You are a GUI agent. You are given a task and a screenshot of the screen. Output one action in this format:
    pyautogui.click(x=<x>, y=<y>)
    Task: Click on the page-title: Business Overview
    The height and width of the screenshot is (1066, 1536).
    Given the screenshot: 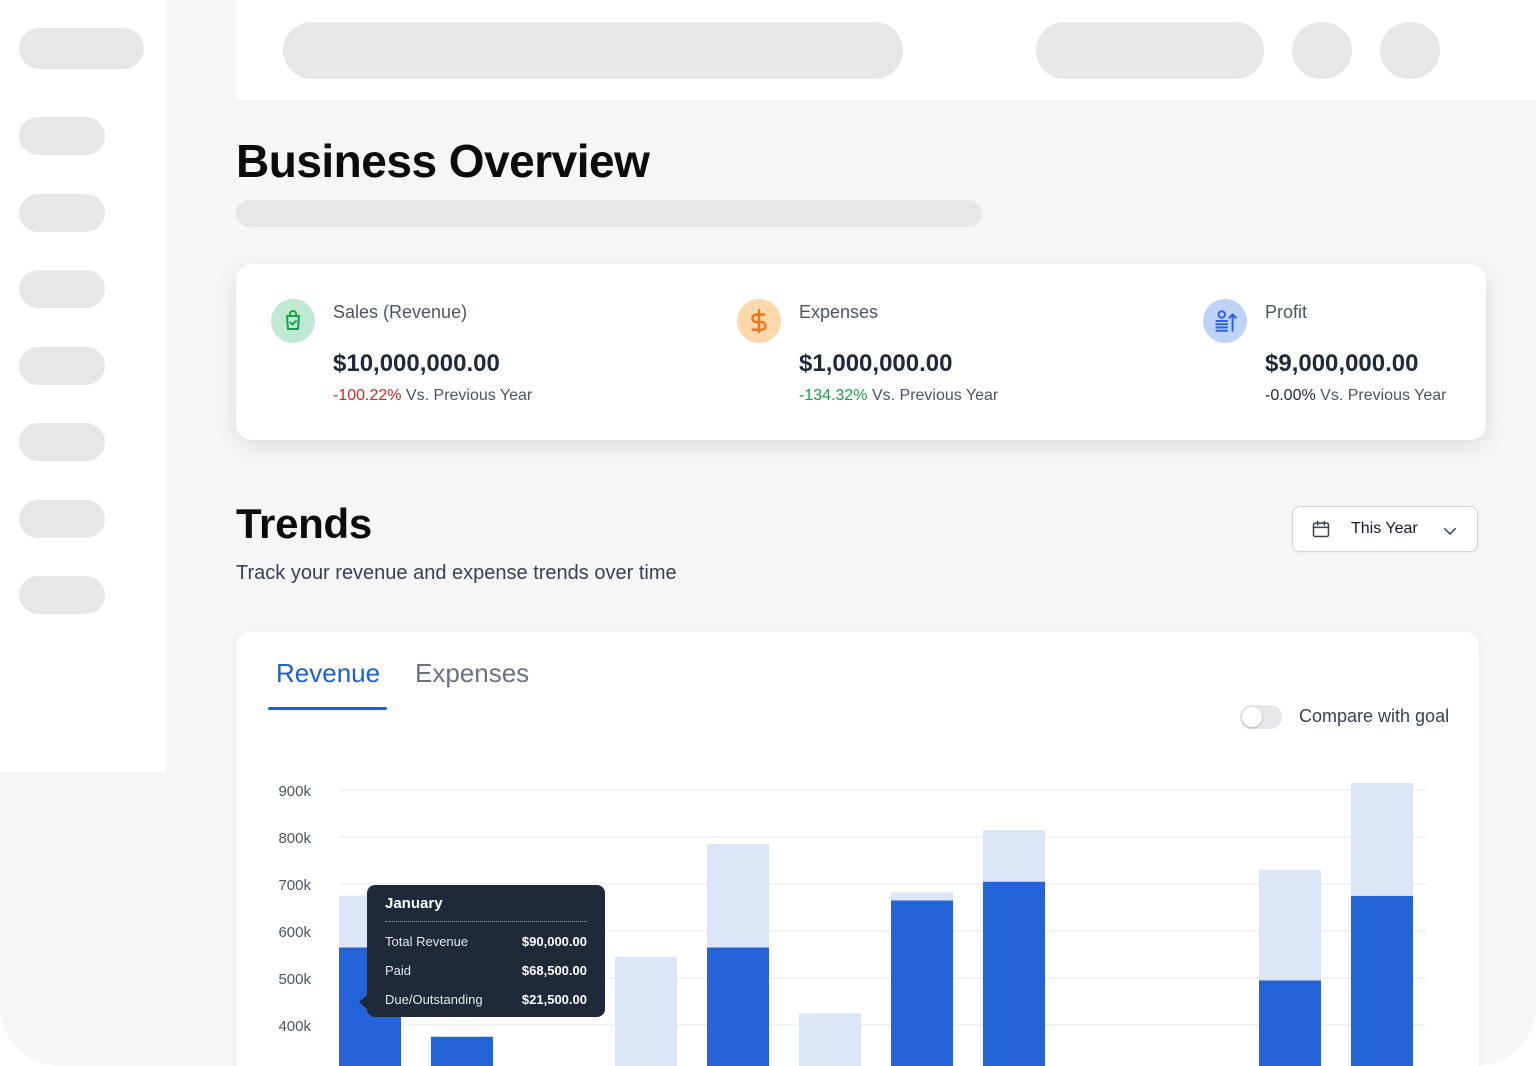 What is the action you would take?
    pyautogui.click(x=443, y=161)
    